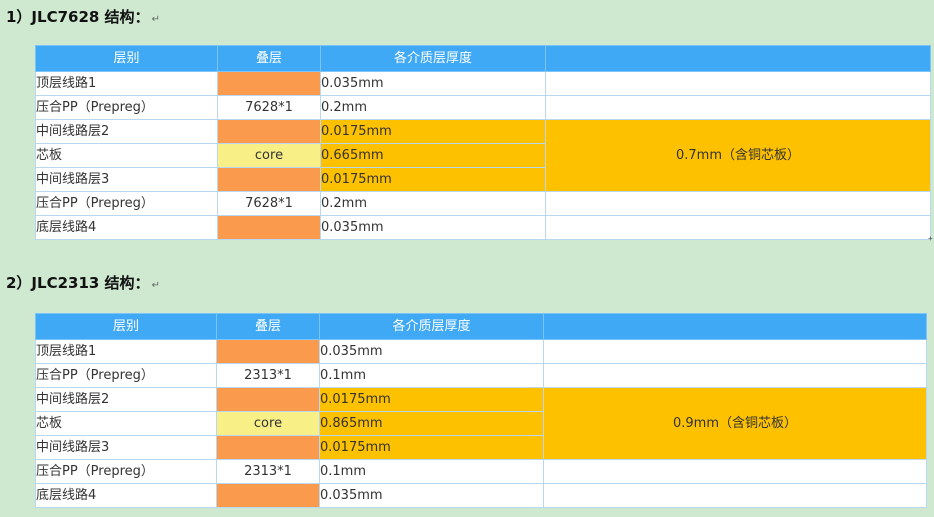 Image resolution: width=934 pixels, height=517 pixels. I want to click on thickness-cell: 0.865mm, so click(431, 423).